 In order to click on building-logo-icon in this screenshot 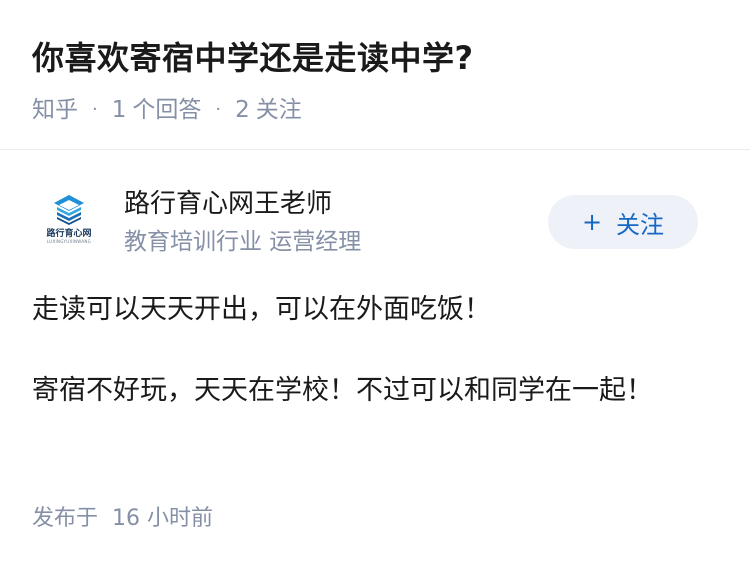, I will do `click(69, 210)`.